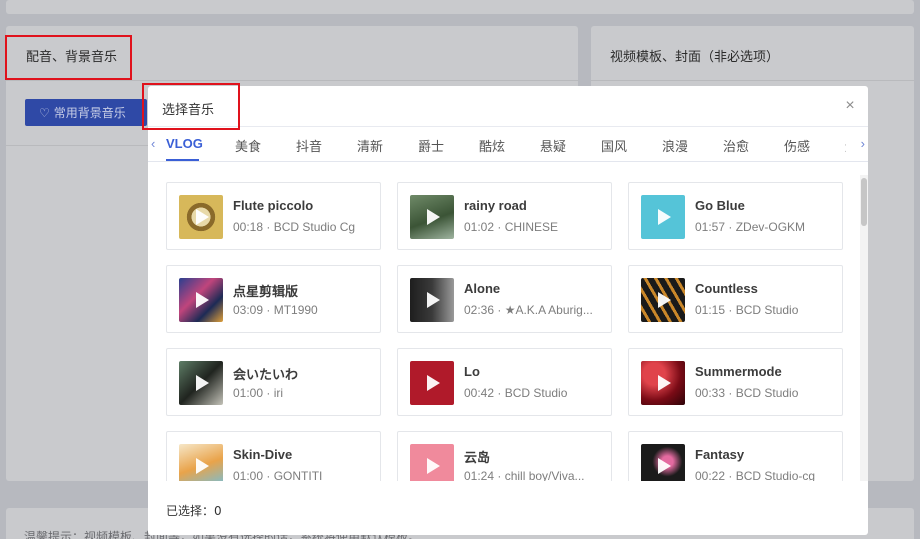 Image resolution: width=920 pixels, height=539 pixels. What do you see at coordinates (504, 216) in the screenshot?
I see `song-card: rainy road 01:02 · CHINESE` at bounding box center [504, 216].